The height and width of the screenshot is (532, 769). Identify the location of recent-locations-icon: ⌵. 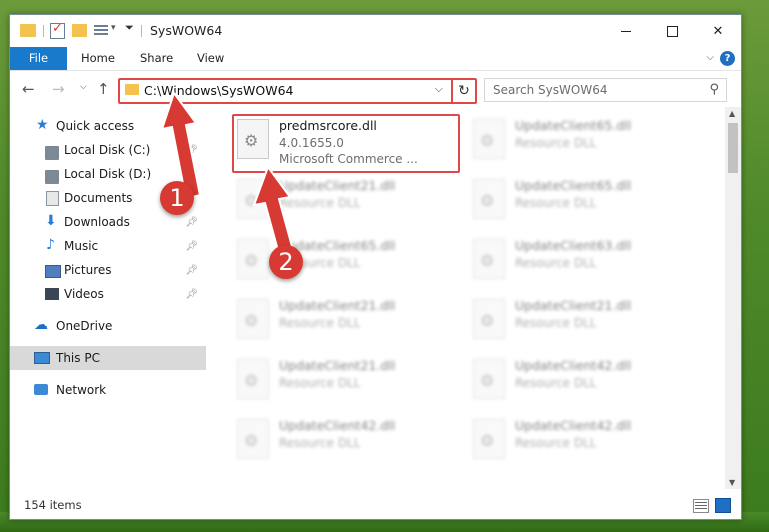
(83, 87).